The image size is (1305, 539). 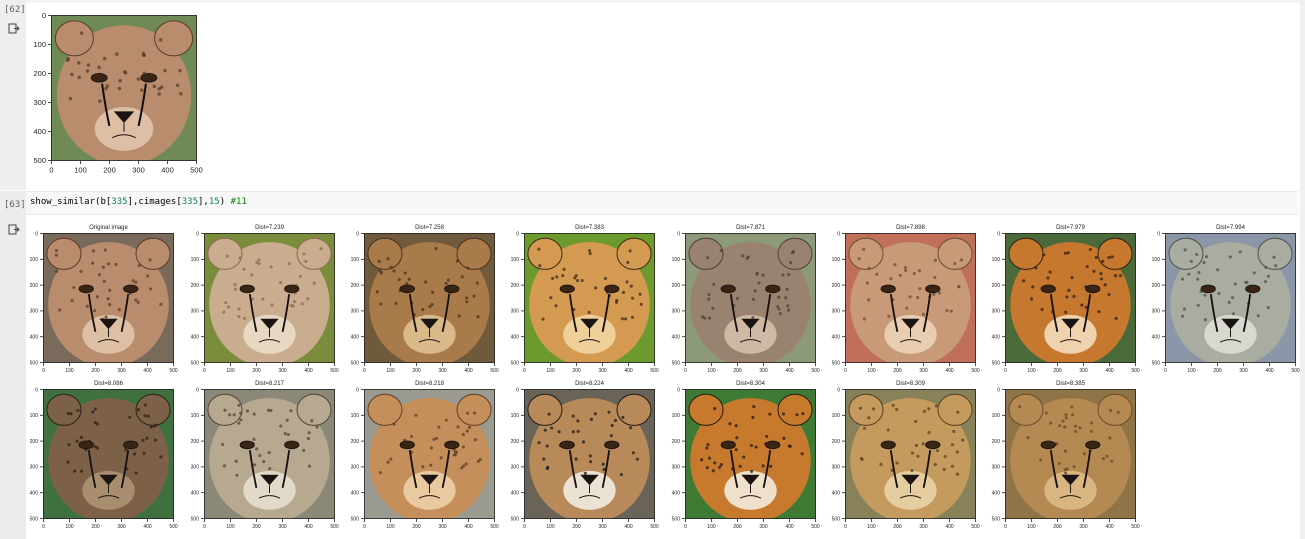 What do you see at coordinates (910, 228) in the screenshot?
I see `image-title: Dist=7.898` at bounding box center [910, 228].